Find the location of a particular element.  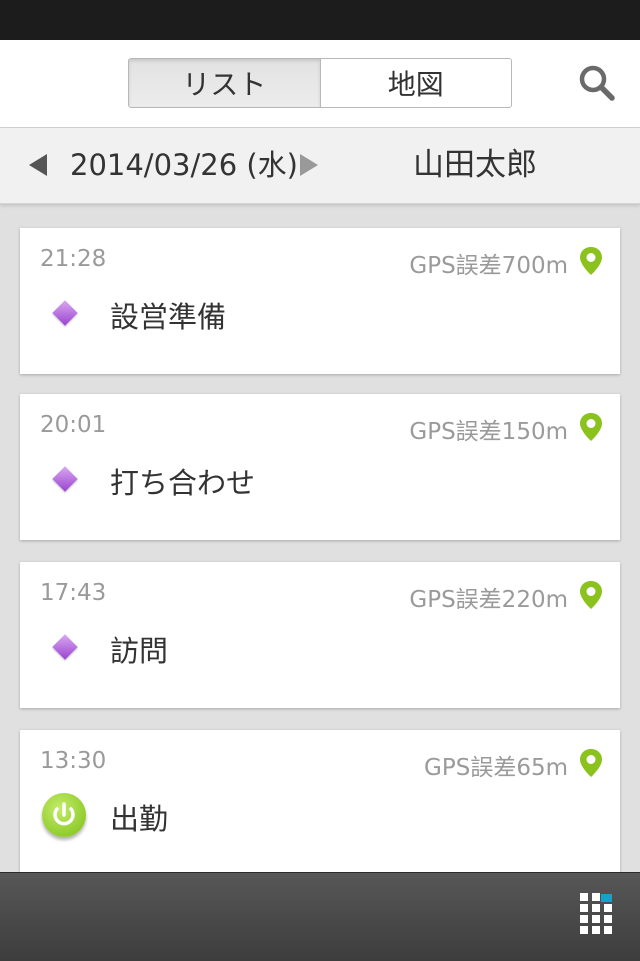

search-button is located at coordinates (597, 83).